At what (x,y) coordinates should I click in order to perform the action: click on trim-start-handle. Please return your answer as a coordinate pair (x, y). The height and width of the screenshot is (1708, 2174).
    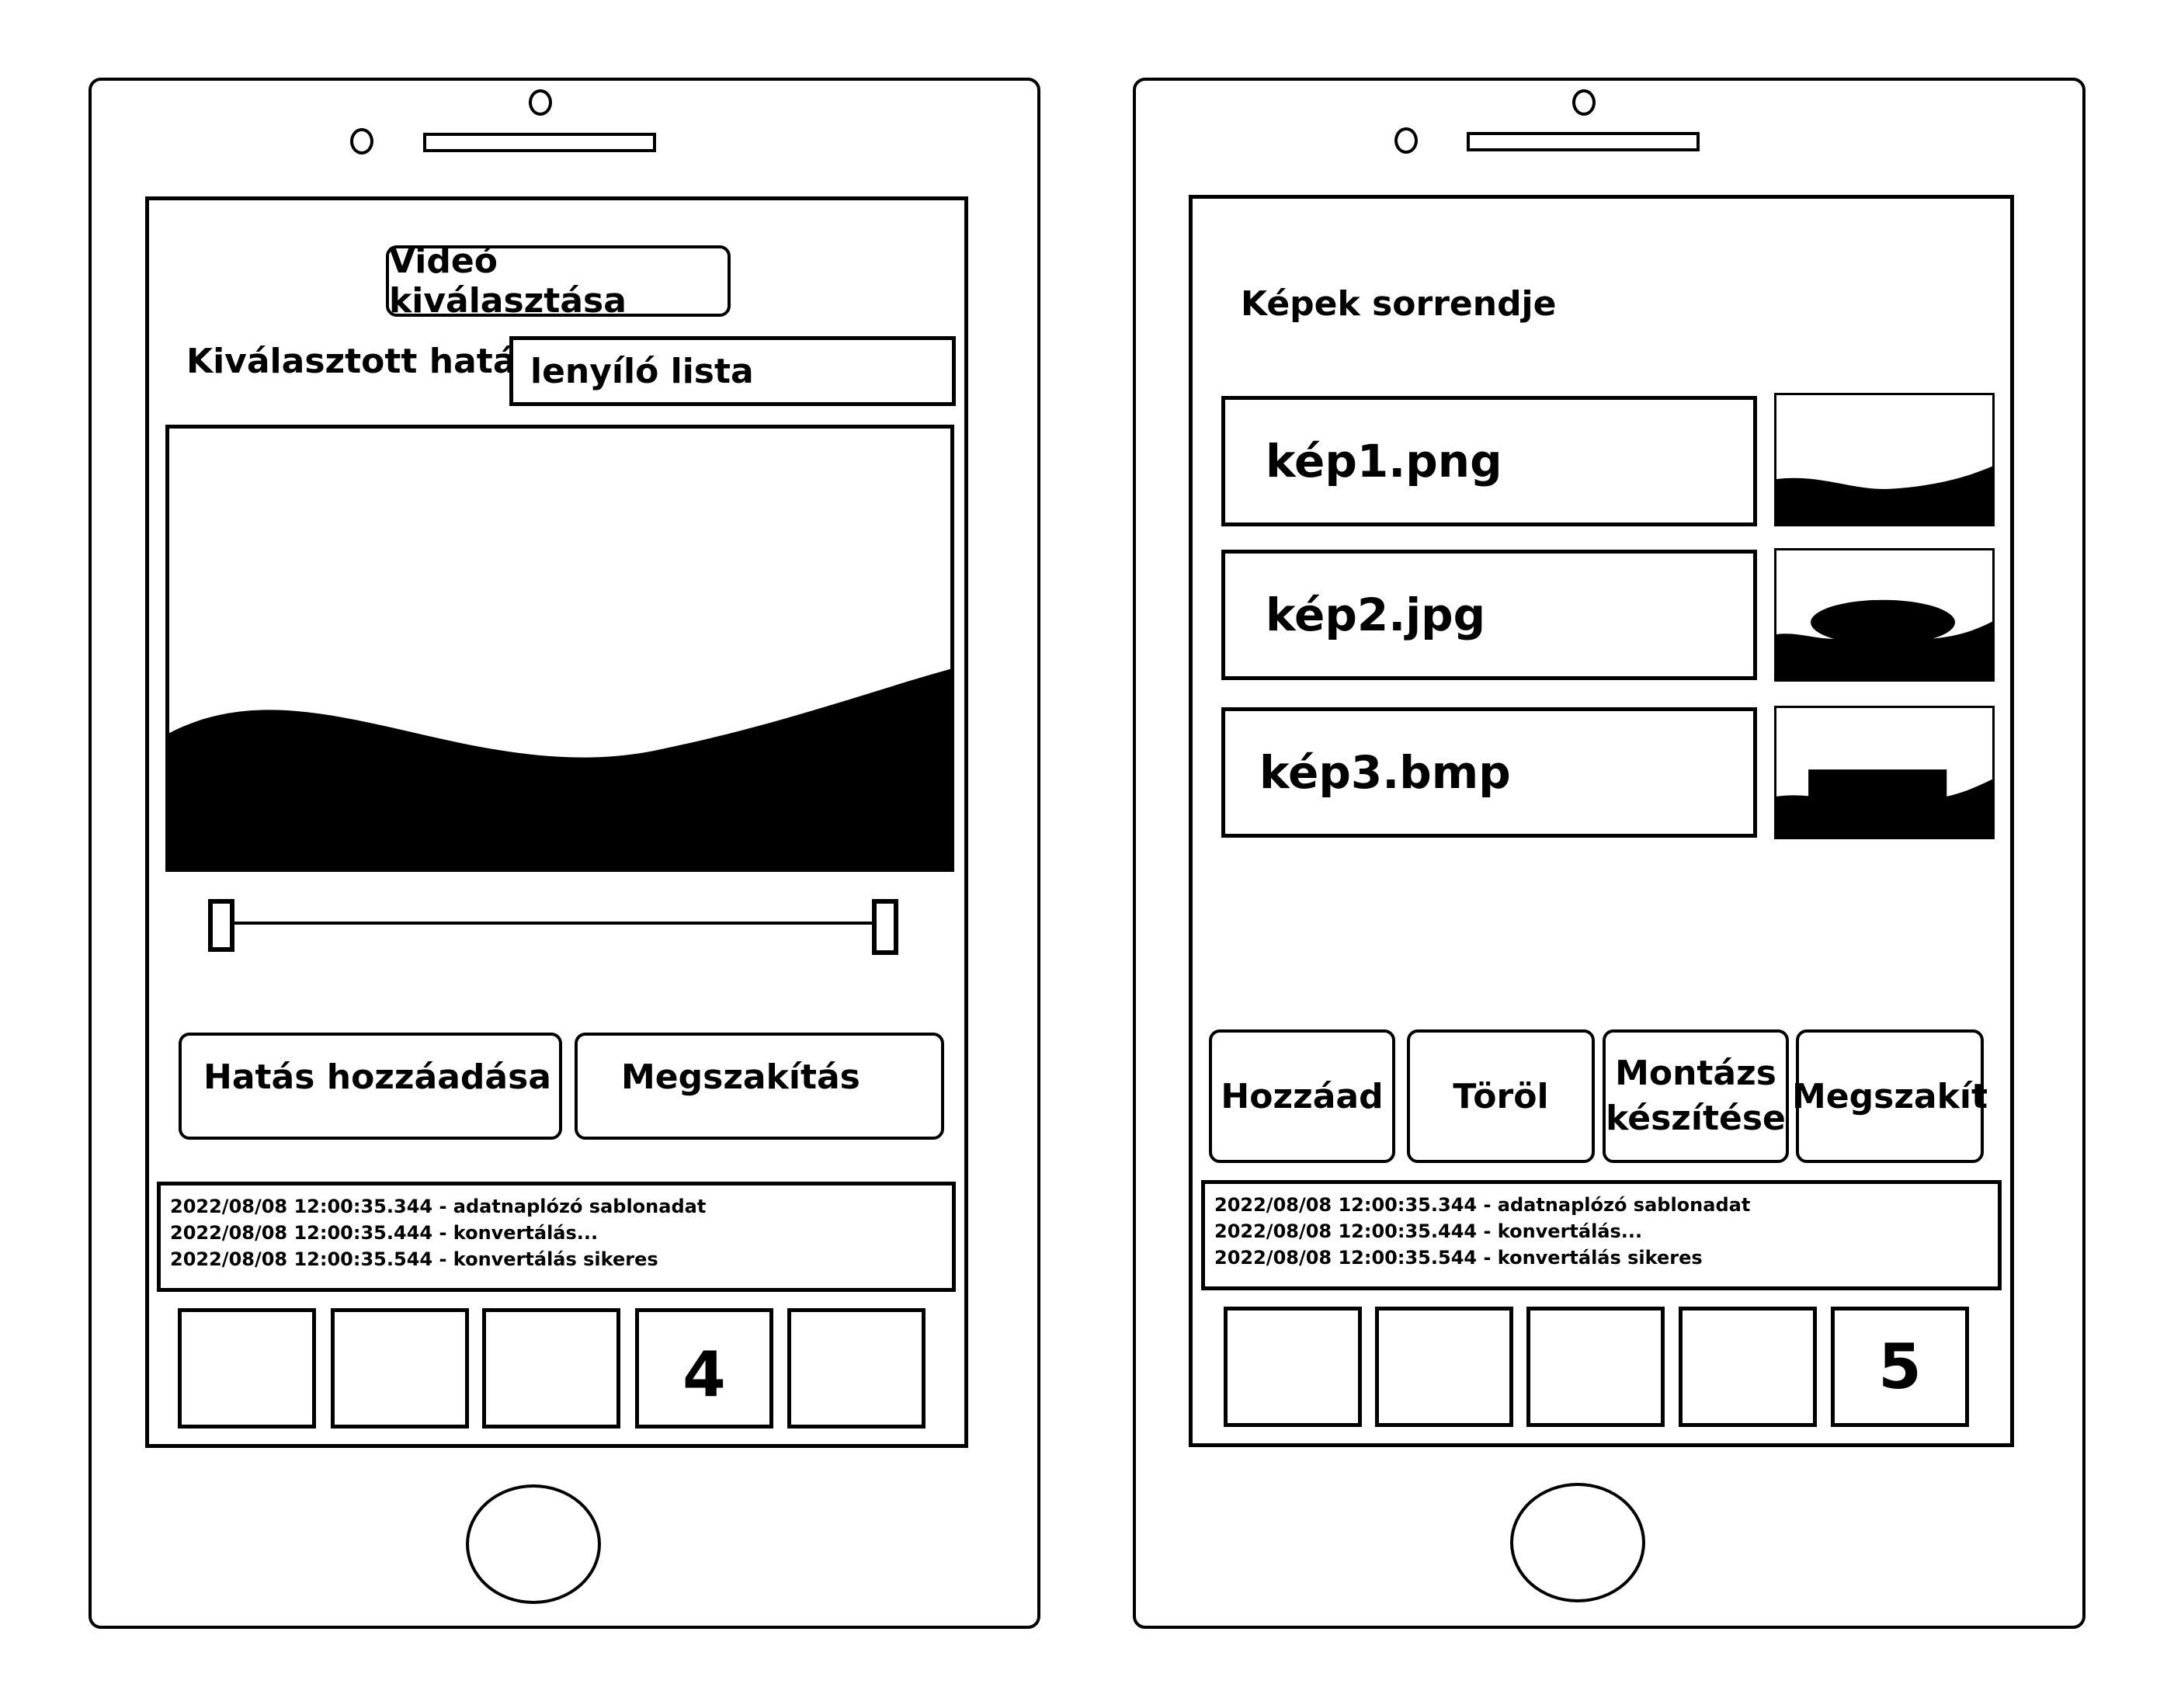
    Looking at the image, I should click on (221, 925).